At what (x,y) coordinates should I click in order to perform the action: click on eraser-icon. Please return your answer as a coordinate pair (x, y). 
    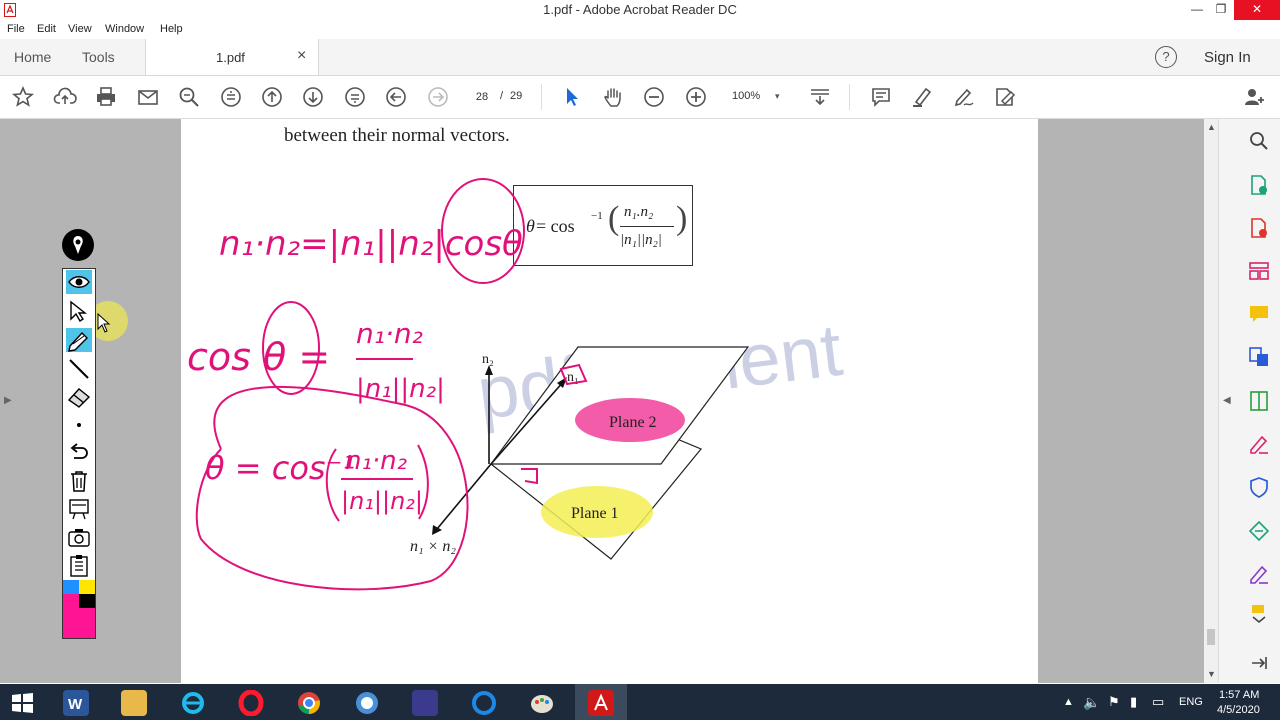
    Looking at the image, I should click on (79, 397).